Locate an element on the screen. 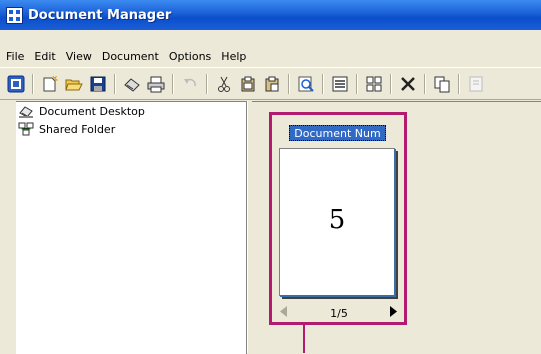 The image size is (541, 354). menu-help: Help is located at coordinates (233, 56).